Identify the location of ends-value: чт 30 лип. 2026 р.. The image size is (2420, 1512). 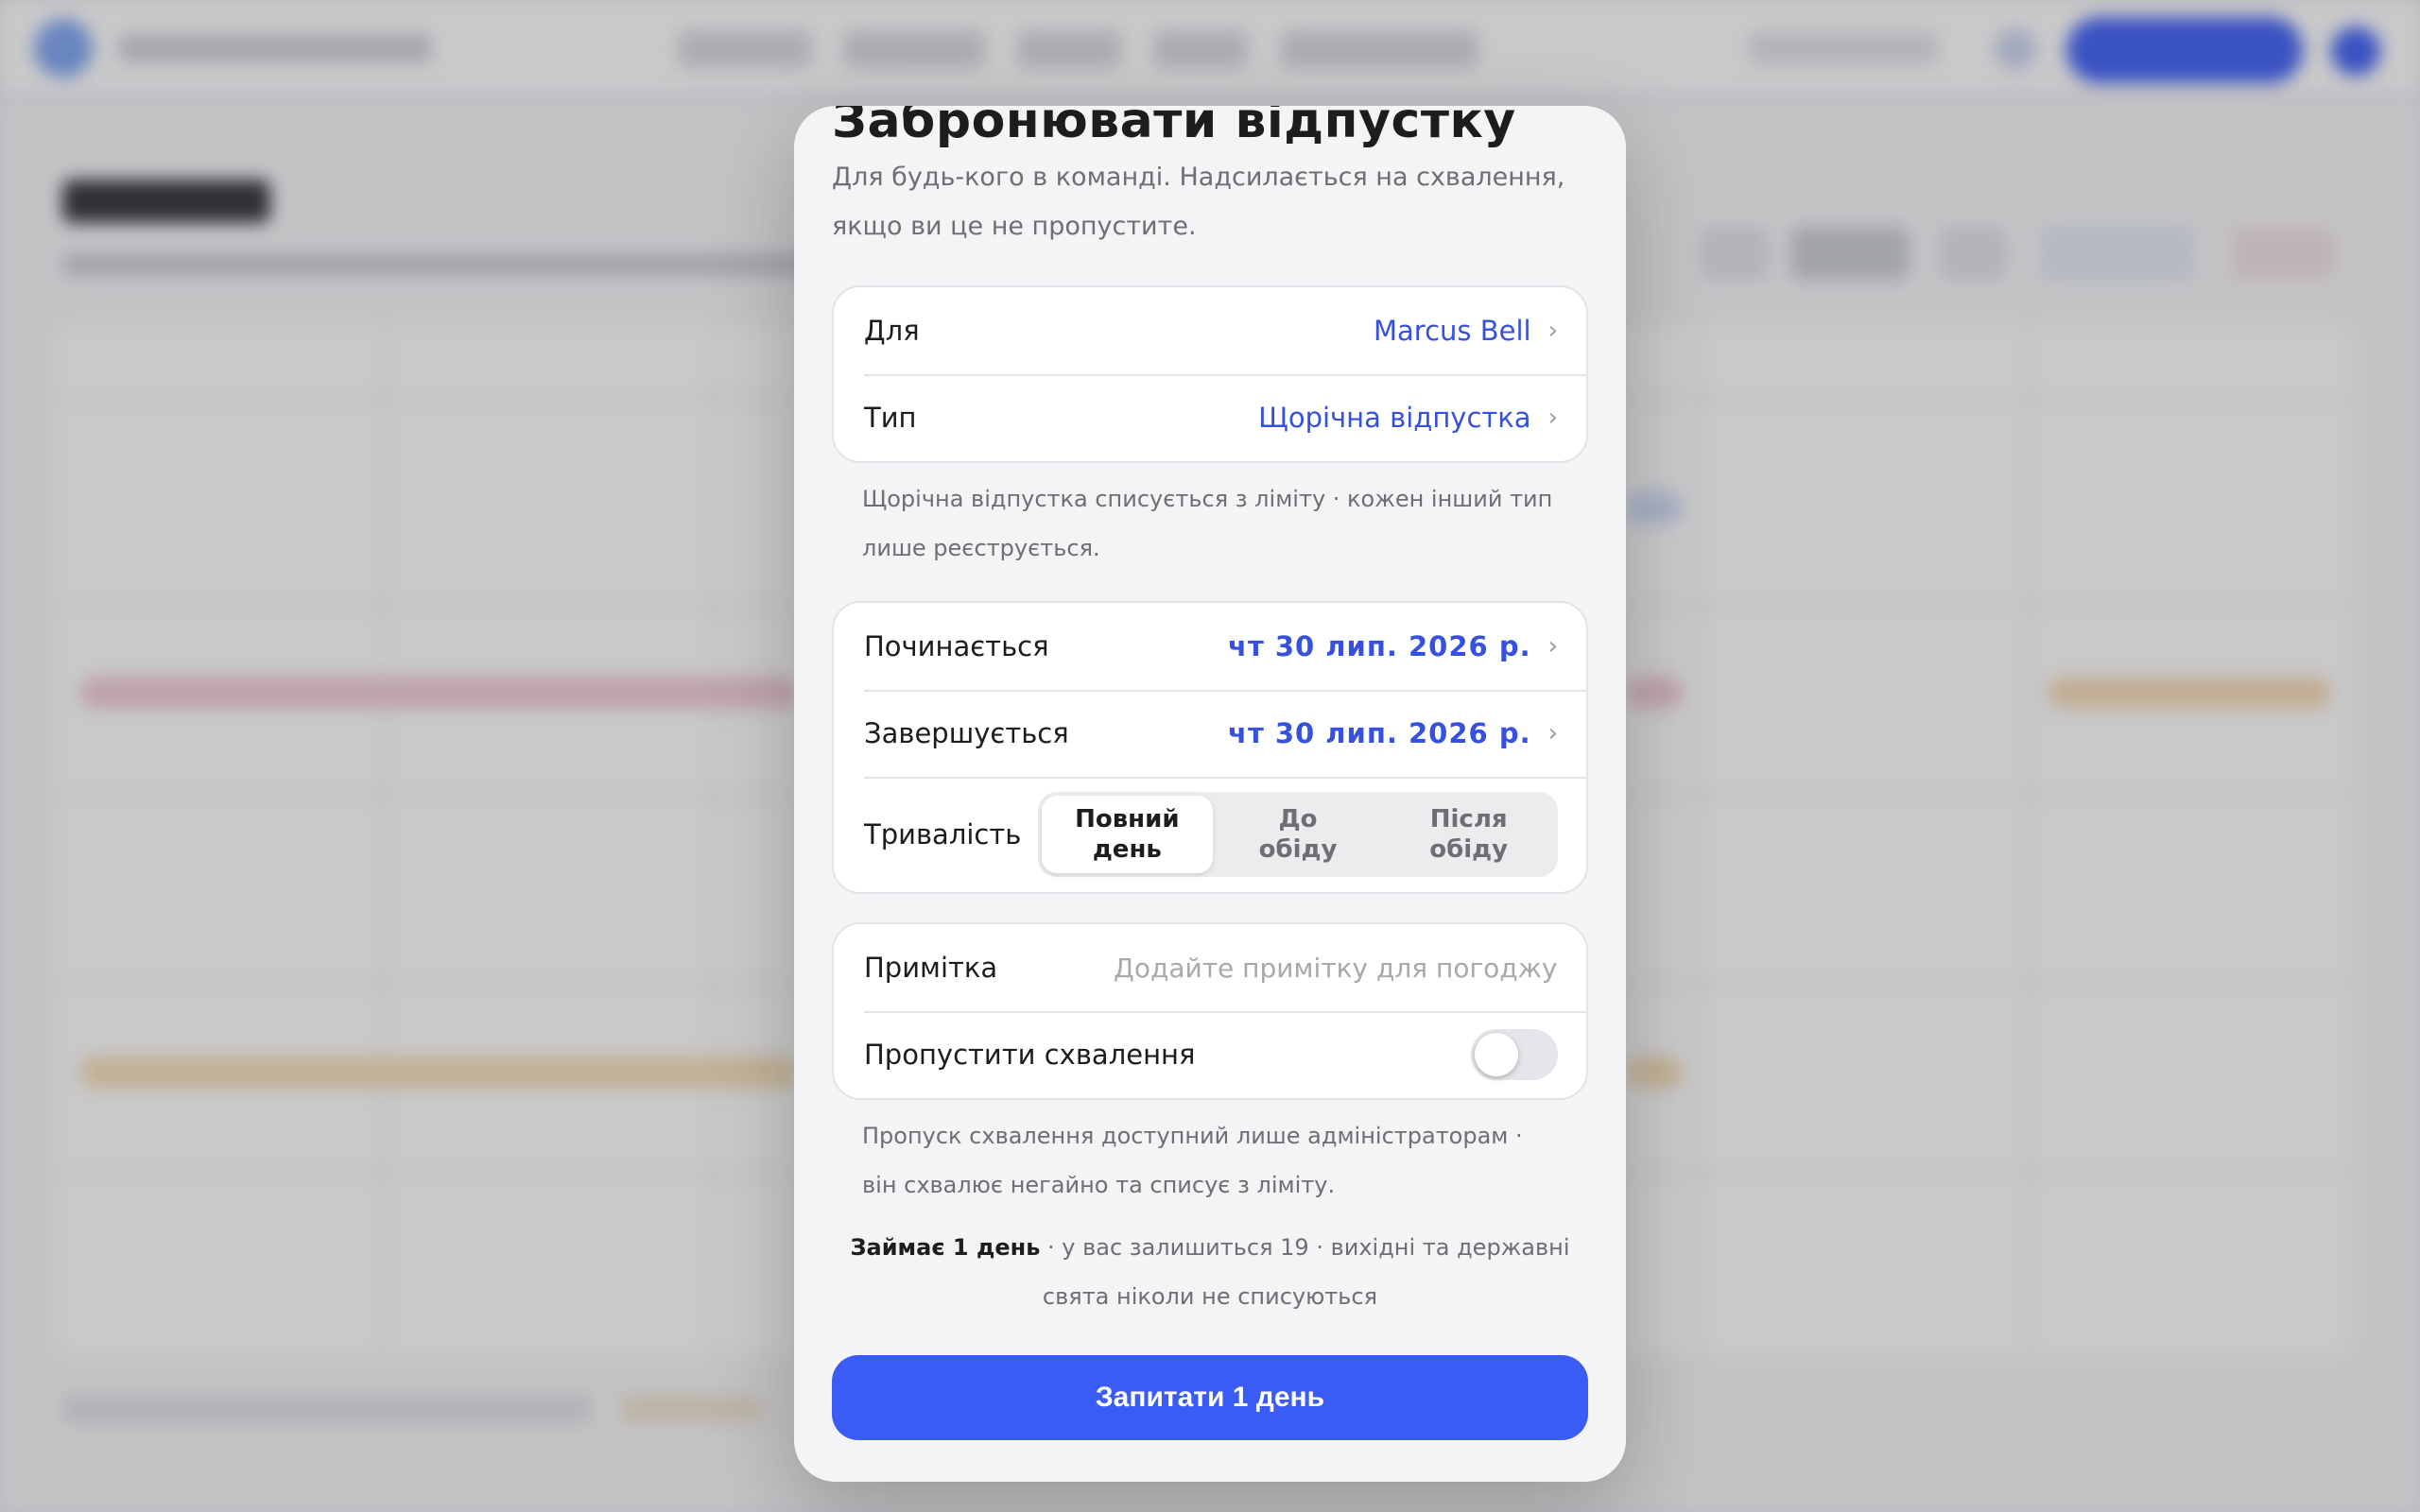
(1379, 733).